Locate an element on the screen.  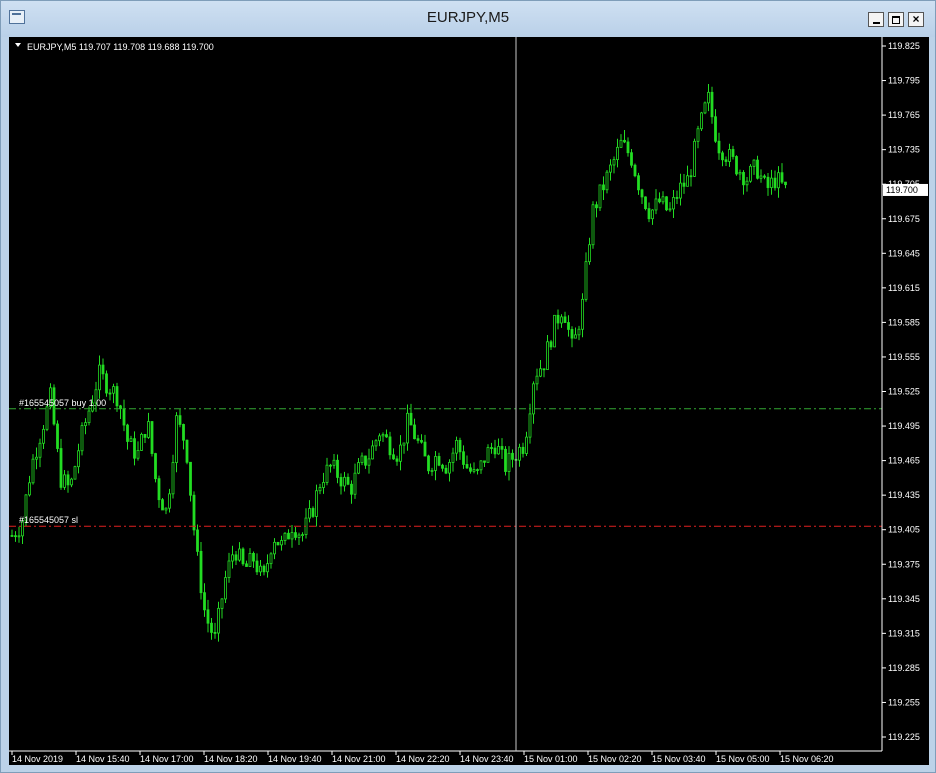
x-tick-label: 15 Nov 03:40 is located at coordinates (679, 759).